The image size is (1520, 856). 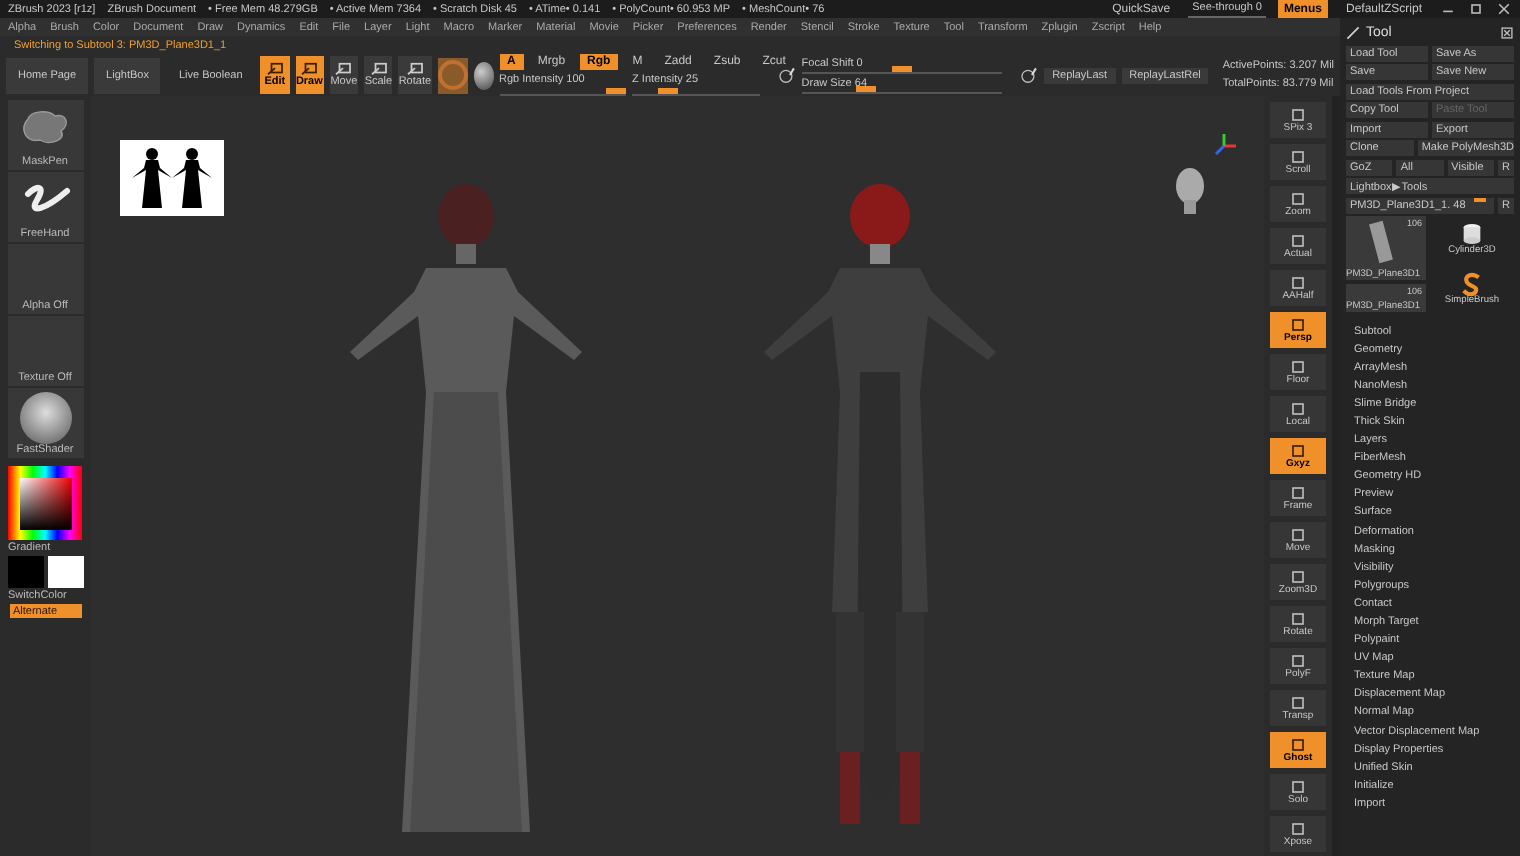 What do you see at coordinates (45, 418) in the screenshot?
I see `shader-sphere-icon` at bounding box center [45, 418].